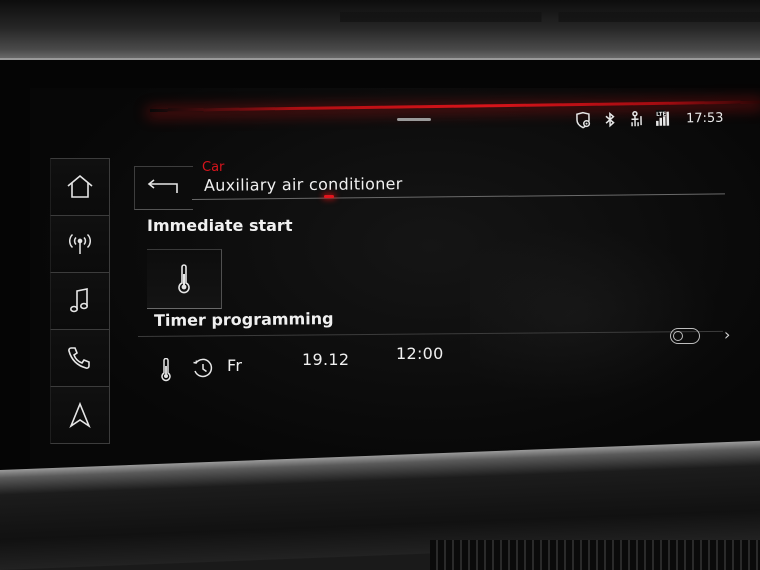 This screenshot has height=570, width=760. I want to click on nav-item-radio, so click(80, 244).